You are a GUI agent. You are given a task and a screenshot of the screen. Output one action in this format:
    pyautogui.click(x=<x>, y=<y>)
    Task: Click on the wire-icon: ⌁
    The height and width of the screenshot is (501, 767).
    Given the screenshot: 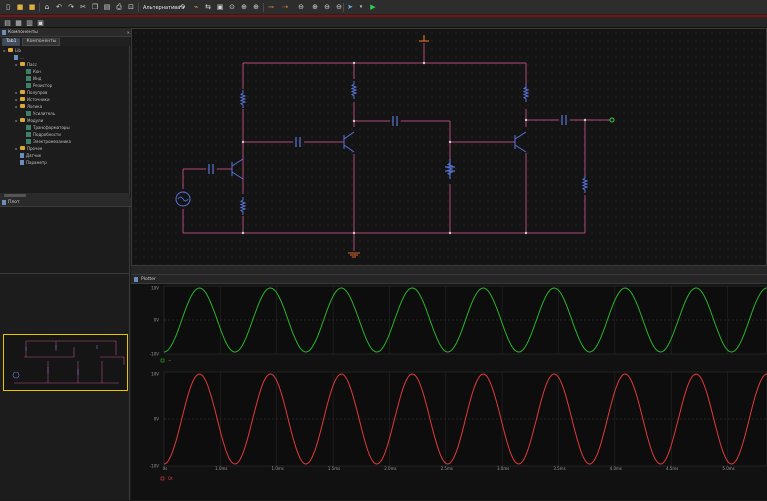 What is the action you would take?
    pyautogui.click(x=196, y=7)
    